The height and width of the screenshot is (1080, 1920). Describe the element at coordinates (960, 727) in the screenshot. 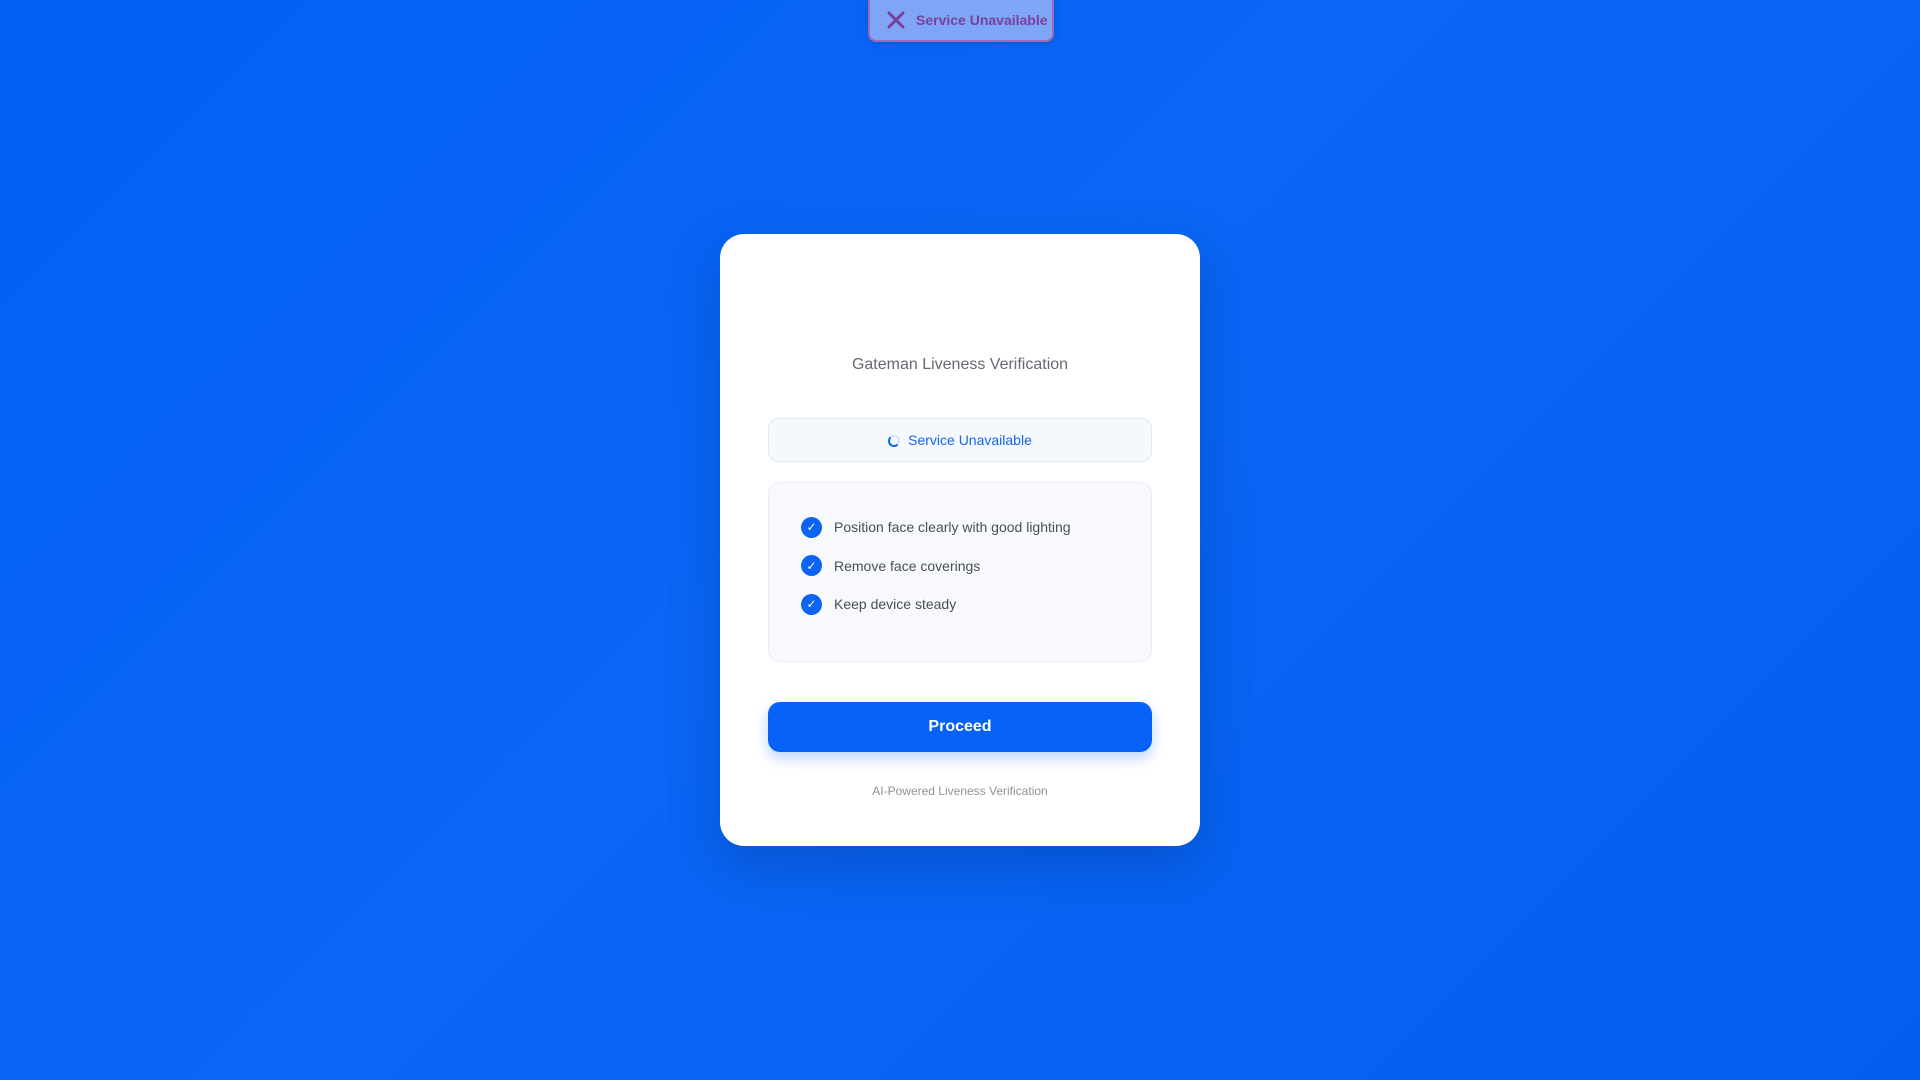

I see `proceed-button: Proceed` at that location.